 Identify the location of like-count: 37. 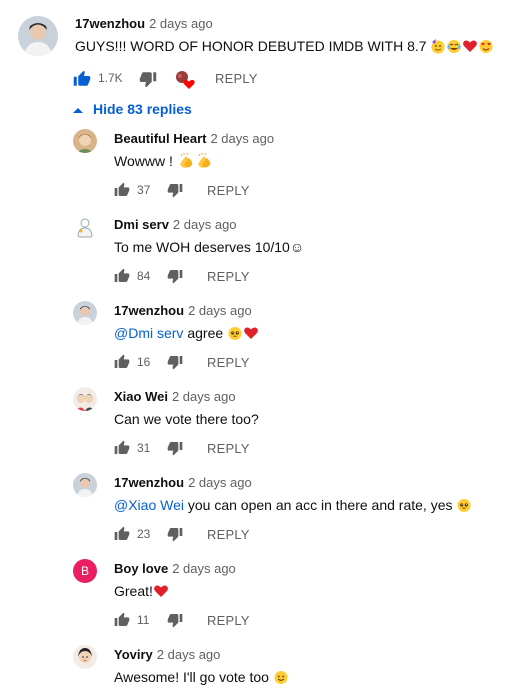
(144, 190).